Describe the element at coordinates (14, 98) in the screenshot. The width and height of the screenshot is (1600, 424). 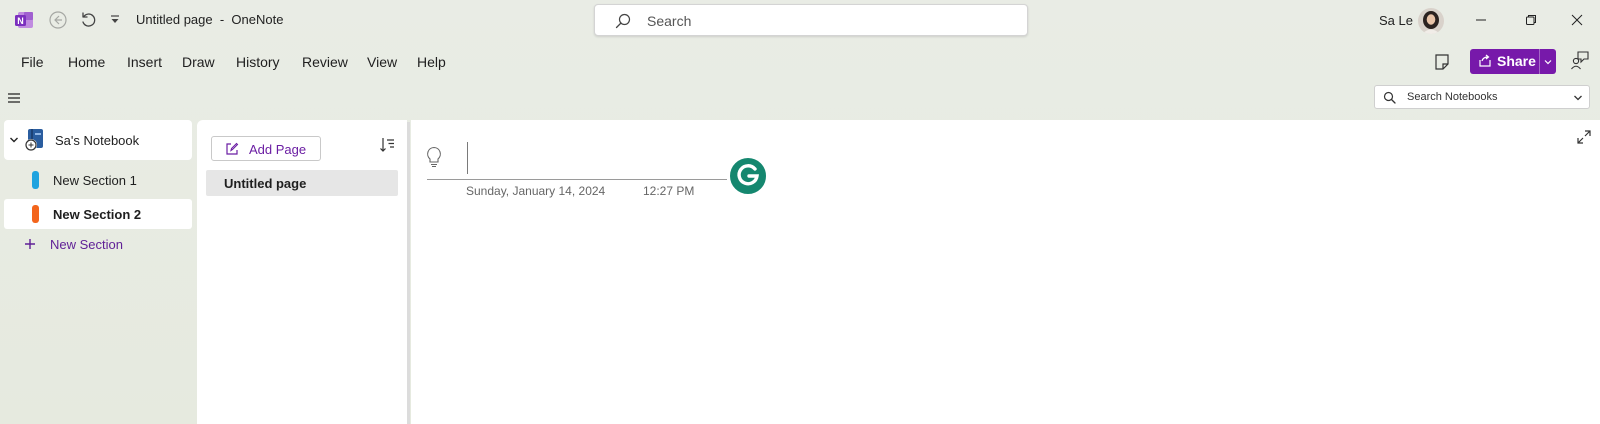
I see `hamburger-icon` at that location.